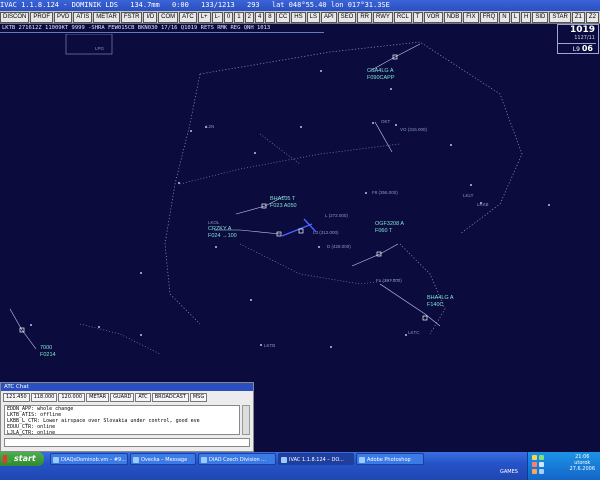 This screenshot has width=600, height=480. What do you see at coordinates (48, 355) in the screenshot?
I see `aircraft-tag-line2: F0214` at bounding box center [48, 355].